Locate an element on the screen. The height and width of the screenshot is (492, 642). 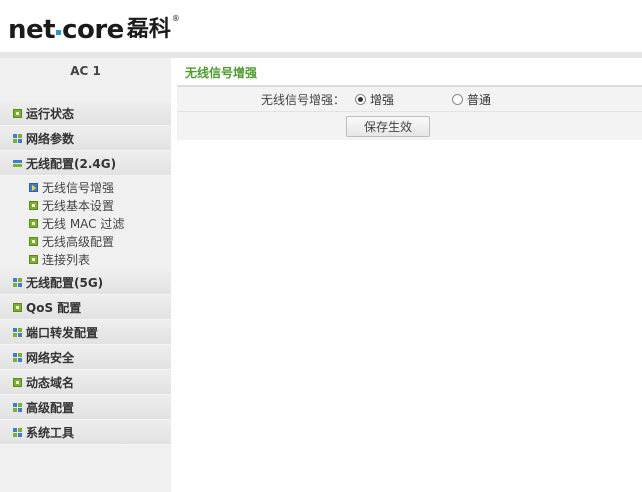
radio-boost: 增强 is located at coordinates (374, 99).